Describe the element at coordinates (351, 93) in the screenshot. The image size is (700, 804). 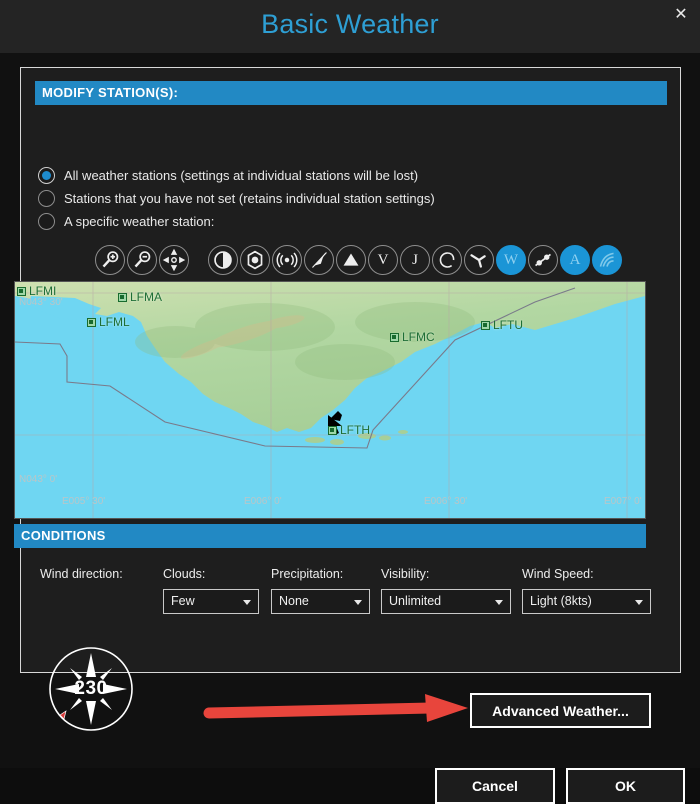
I see `modify-stations-header: MODIFY STATION(S):` at that location.